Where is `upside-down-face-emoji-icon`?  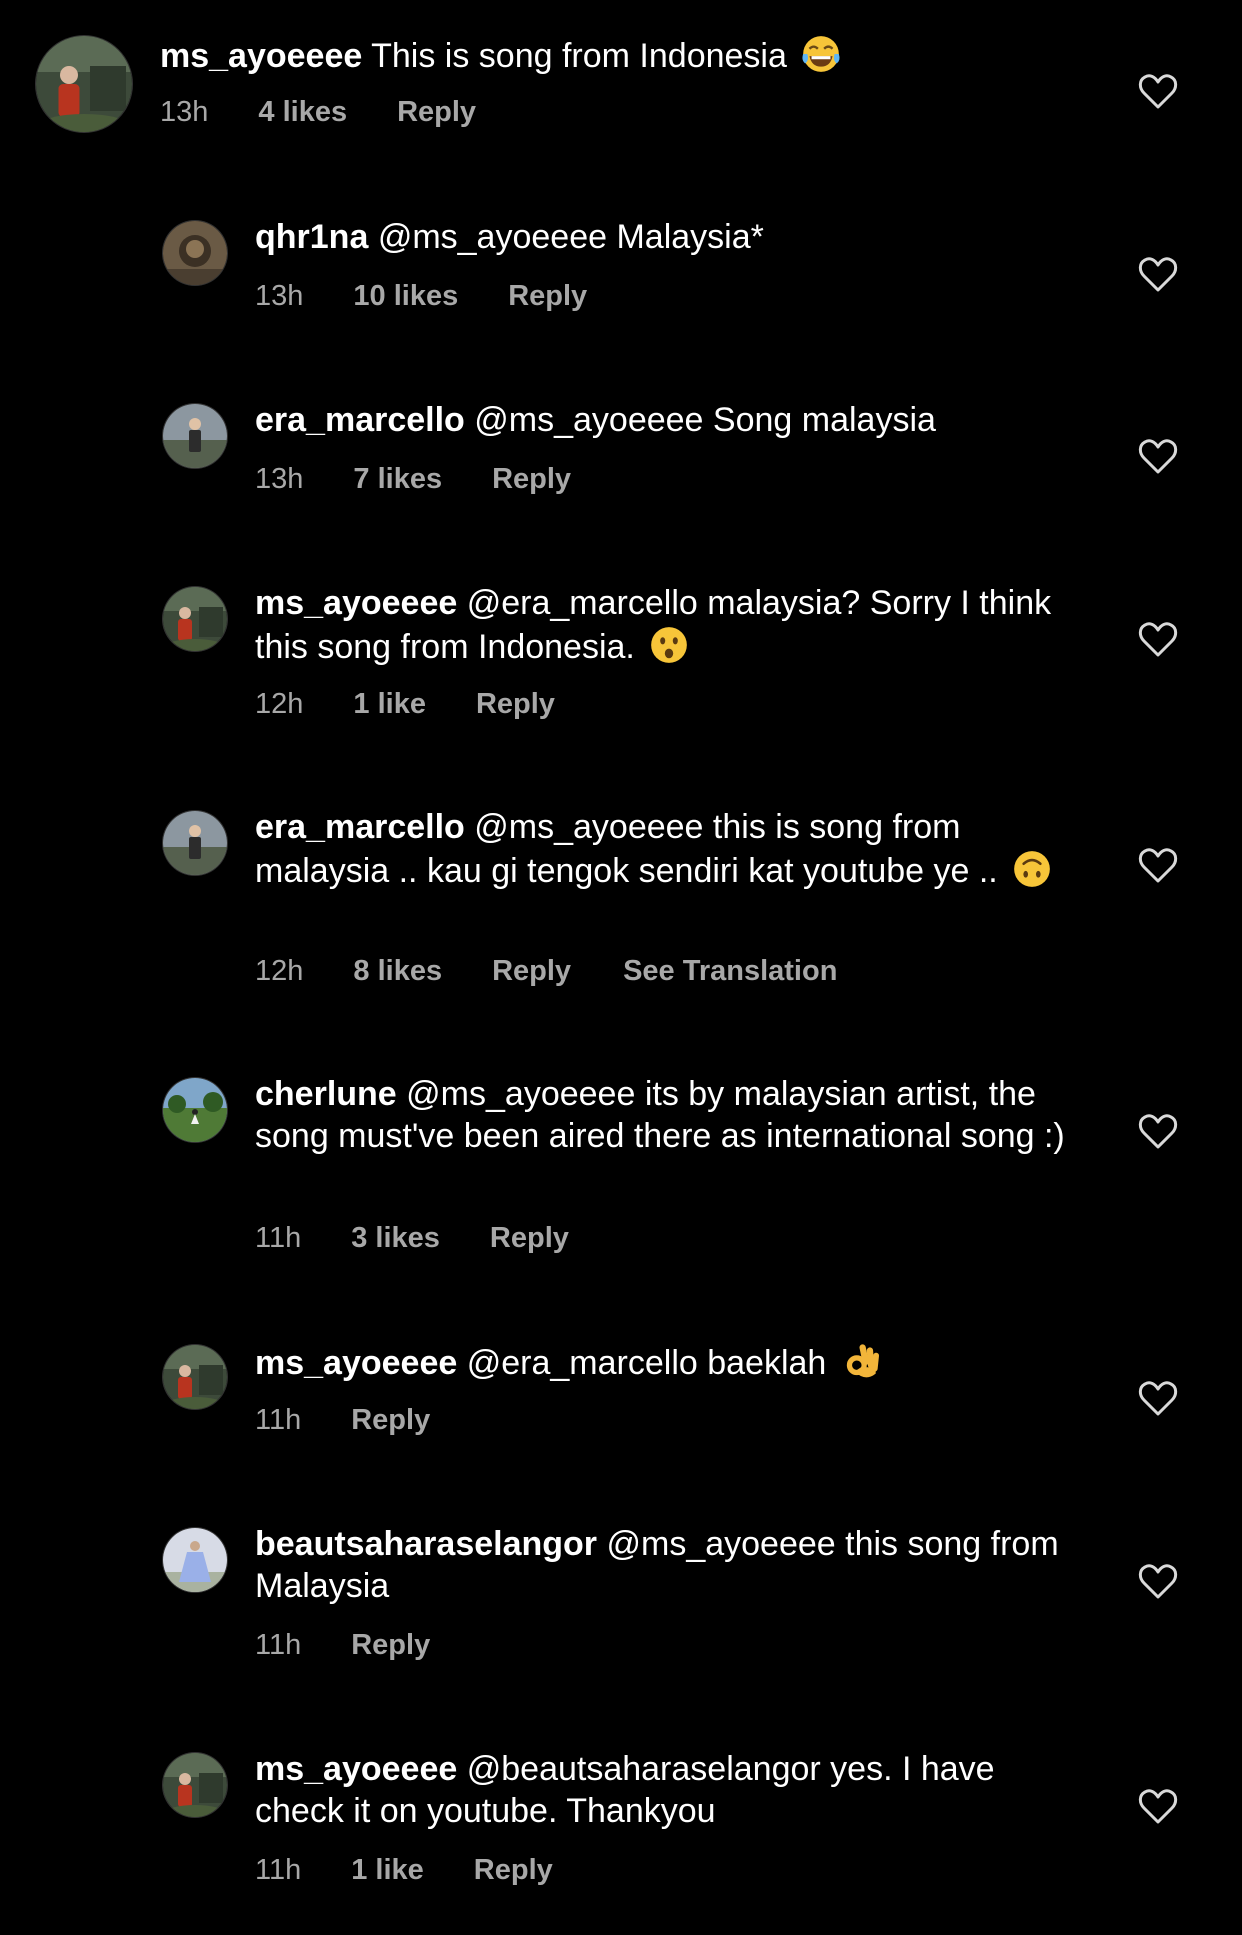 upside-down-face-emoji-icon is located at coordinates (1032, 869).